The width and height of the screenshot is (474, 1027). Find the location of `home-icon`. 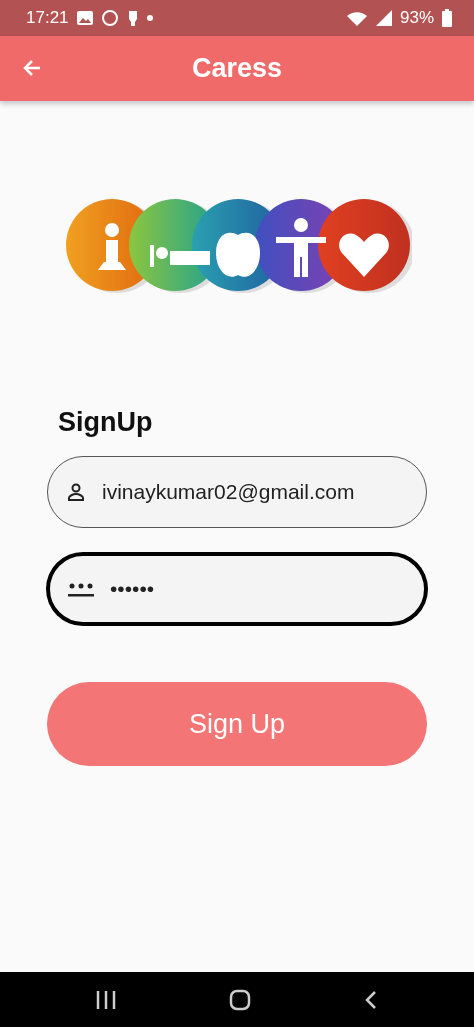

home-icon is located at coordinates (240, 999).